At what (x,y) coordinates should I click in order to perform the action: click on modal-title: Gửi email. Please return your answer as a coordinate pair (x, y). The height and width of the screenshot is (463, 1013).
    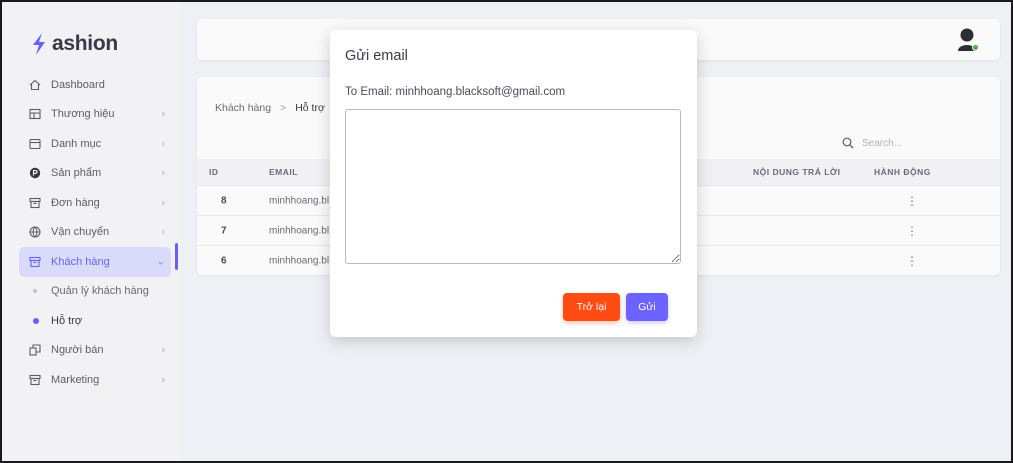
    Looking at the image, I should click on (376, 56).